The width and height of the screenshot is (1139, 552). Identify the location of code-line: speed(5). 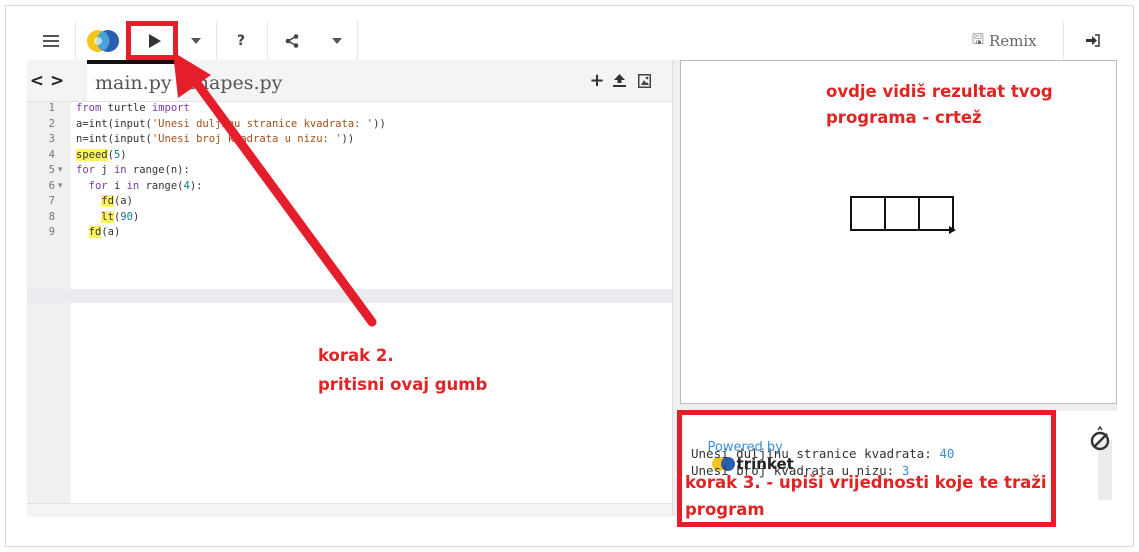
(101, 154).